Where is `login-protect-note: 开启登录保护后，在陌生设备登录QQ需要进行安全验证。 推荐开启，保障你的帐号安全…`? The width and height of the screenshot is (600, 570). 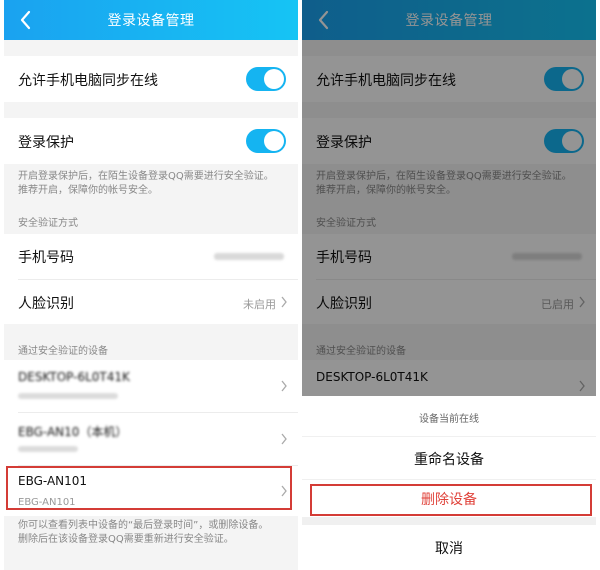 login-protect-note: 开启登录保护后，在陌生设备登录QQ需要进行安全验证。 推荐开启，保障你的帐号安全… is located at coordinates (146, 183).